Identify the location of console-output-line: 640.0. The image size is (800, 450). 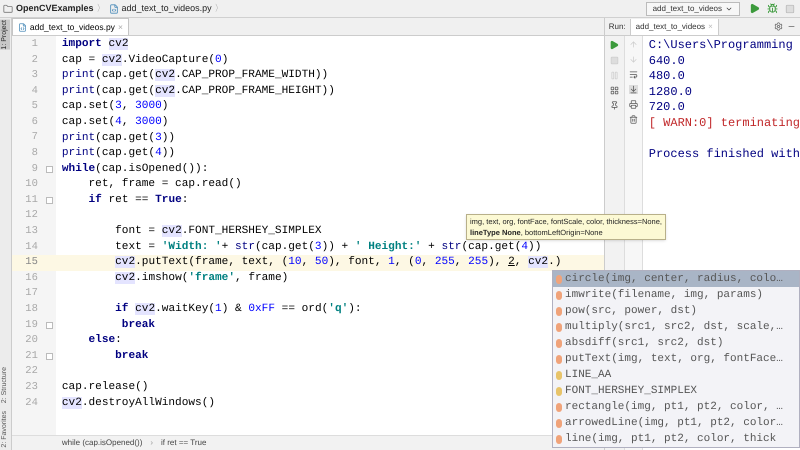
(667, 62).